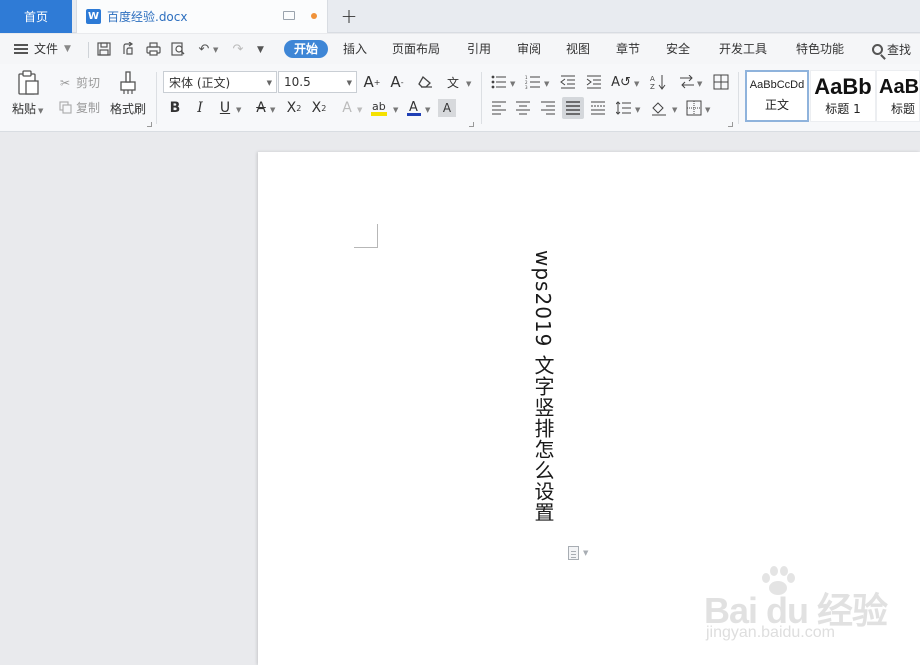 Image resolution: width=920 pixels, height=665 pixels. What do you see at coordinates (128, 49) in the screenshot?
I see `export-icon` at bounding box center [128, 49].